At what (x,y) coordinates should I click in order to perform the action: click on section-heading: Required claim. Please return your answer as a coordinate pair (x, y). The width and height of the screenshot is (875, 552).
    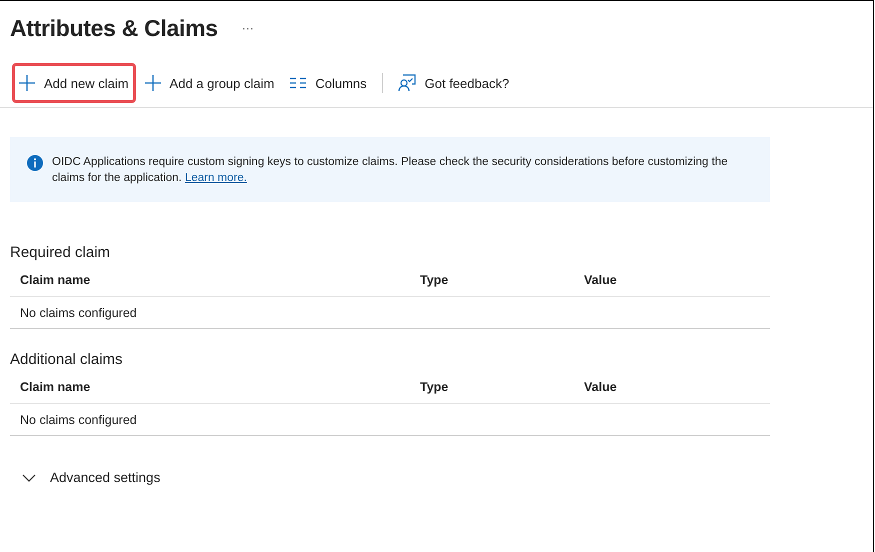
    Looking at the image, I should click on (61, 253).